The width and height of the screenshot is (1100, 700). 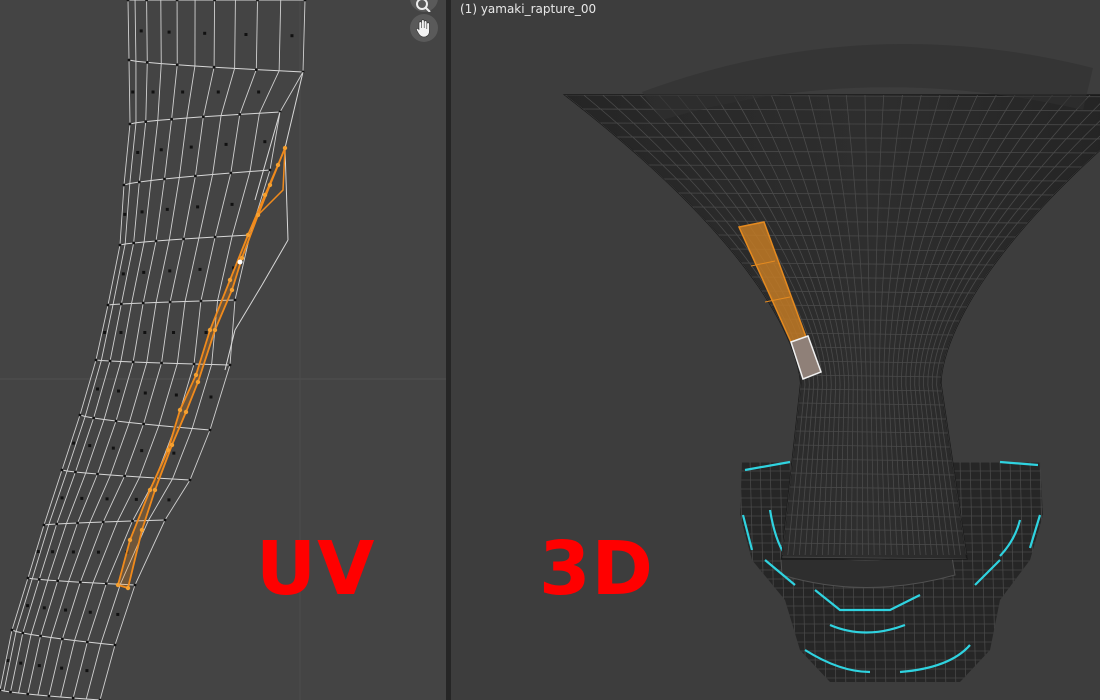 I want to click on zoom-icon, so click(x=423, y=6).